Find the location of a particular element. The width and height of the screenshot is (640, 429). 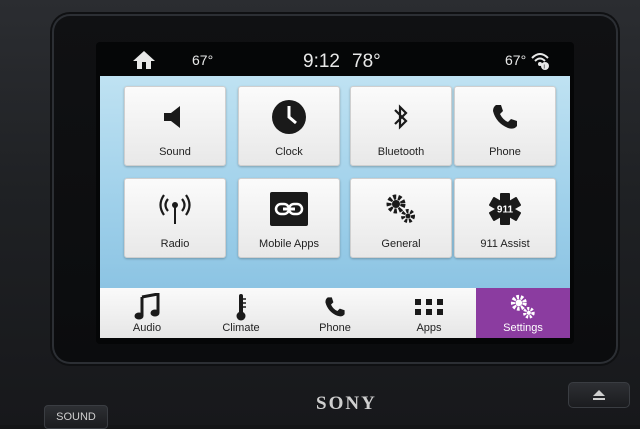

speaker-icon is located at coordinates (175, 117).